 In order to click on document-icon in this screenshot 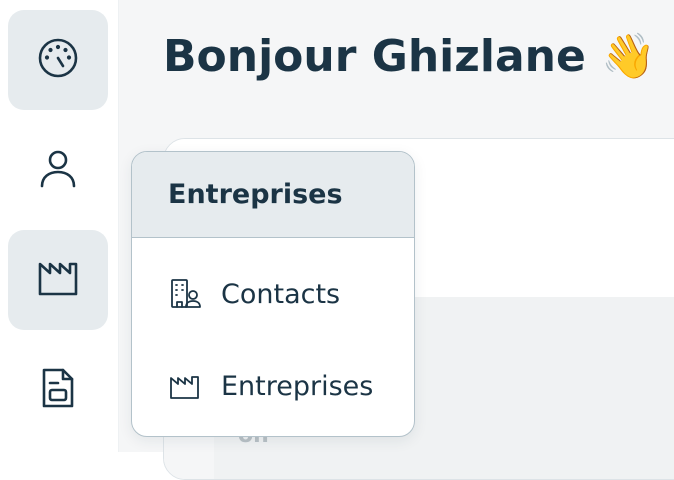, I will do `click(58, 390)`.